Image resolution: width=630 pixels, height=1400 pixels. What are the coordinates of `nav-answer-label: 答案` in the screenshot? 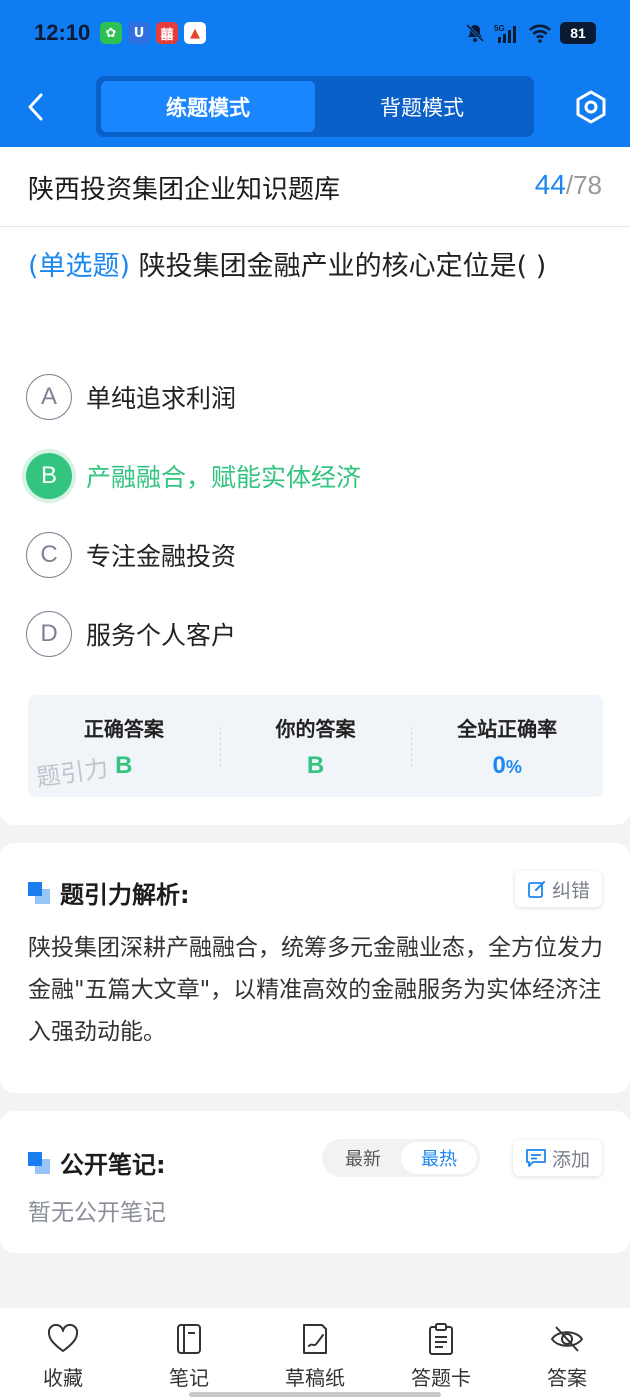 It's located at (567, 1378).